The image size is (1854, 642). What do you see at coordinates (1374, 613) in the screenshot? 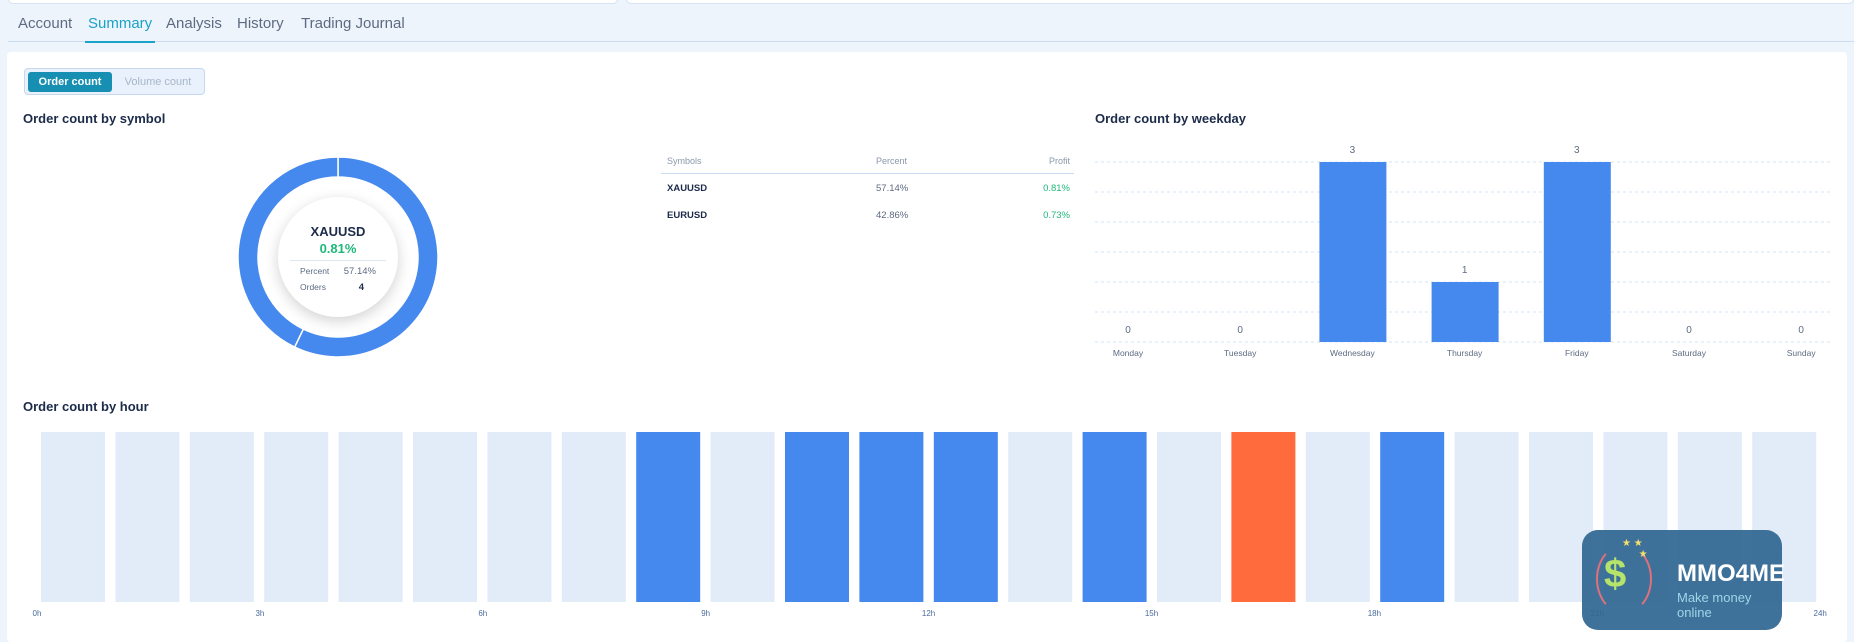
I see `x-tick-label: 18h` at bounding box center [1374, 613].